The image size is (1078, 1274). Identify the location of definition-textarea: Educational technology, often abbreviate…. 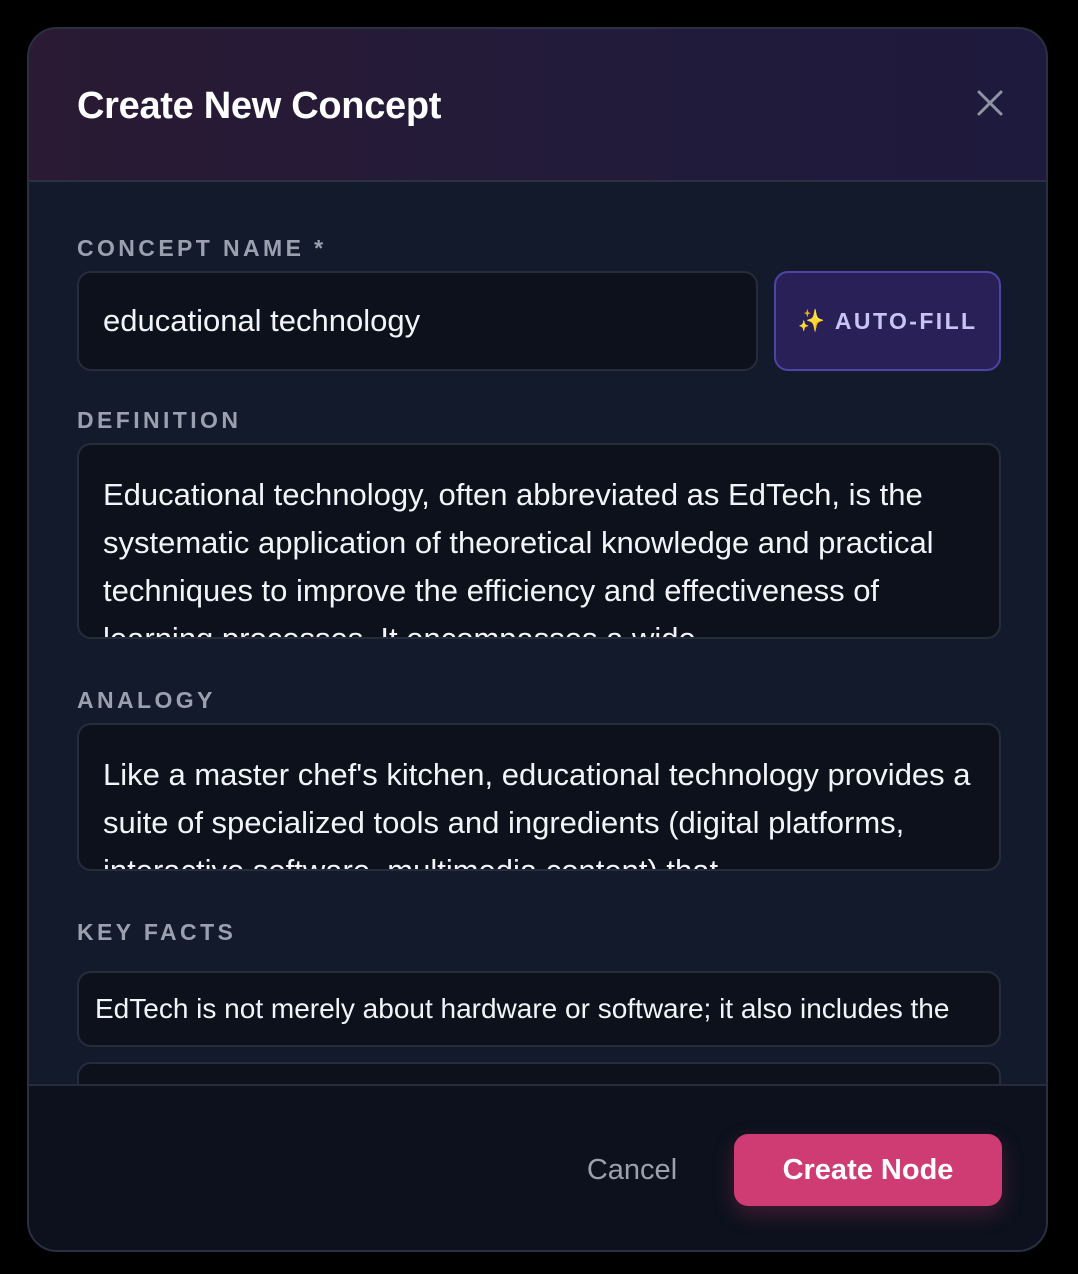
(539, 541).